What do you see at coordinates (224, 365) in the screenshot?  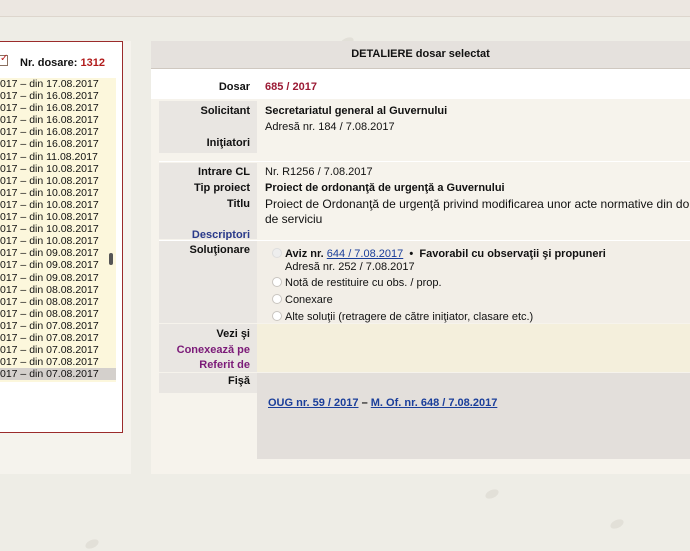 I see `label-referit-de: Referit de` at bounding box center [224, 365].